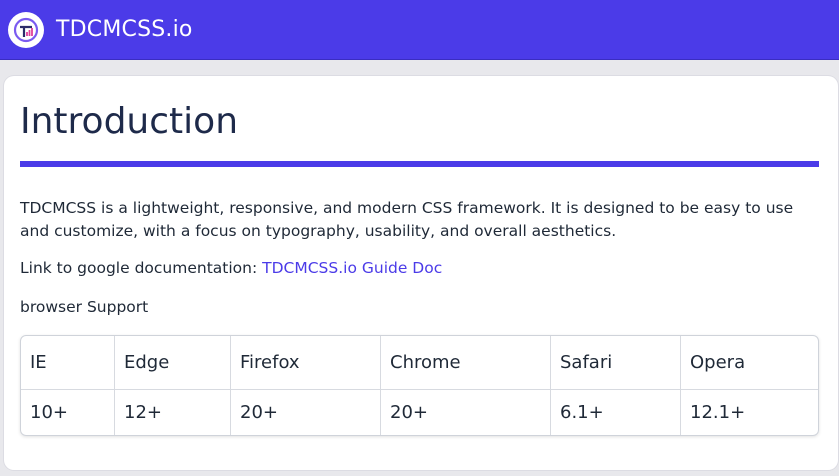 The image size is (839, 476). I want to click on column-header-firefox: Firefox, so click(306, 363).